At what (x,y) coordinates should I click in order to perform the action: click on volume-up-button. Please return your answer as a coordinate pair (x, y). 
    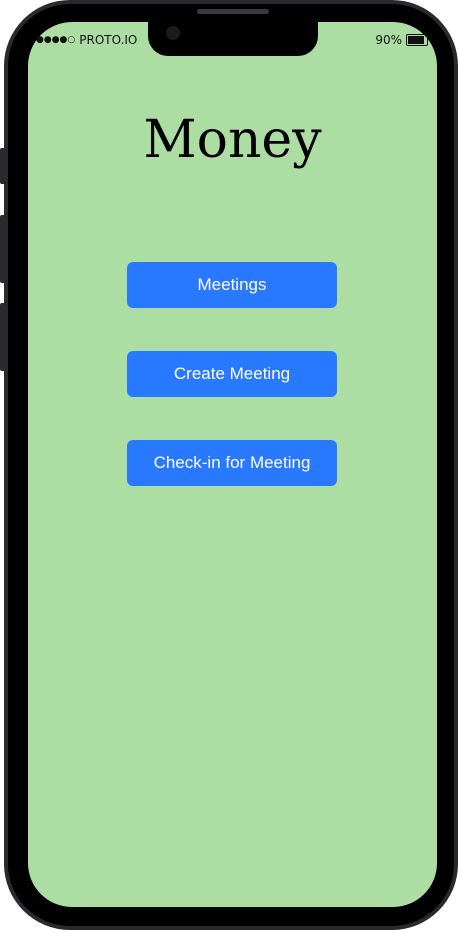
    Looking at the image, I should click on (3, 249).